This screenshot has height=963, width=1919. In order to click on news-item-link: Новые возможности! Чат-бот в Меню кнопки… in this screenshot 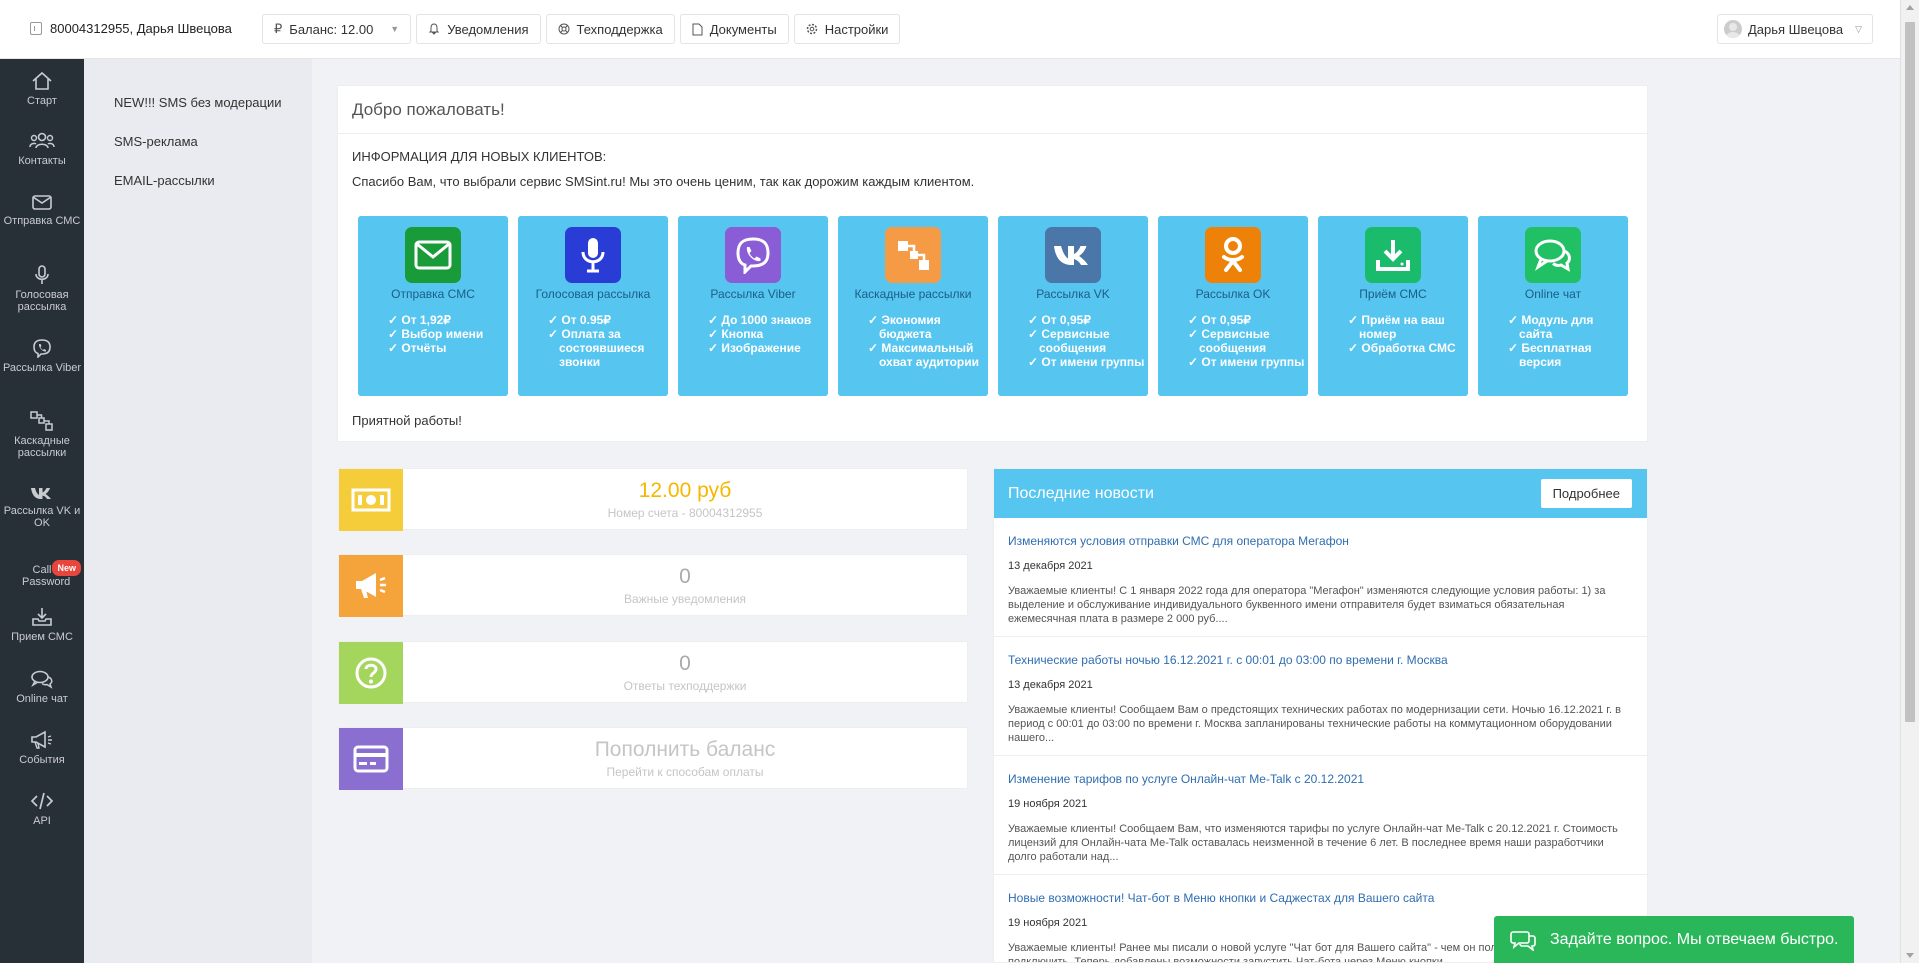, I will do `click(1320, 898)`.